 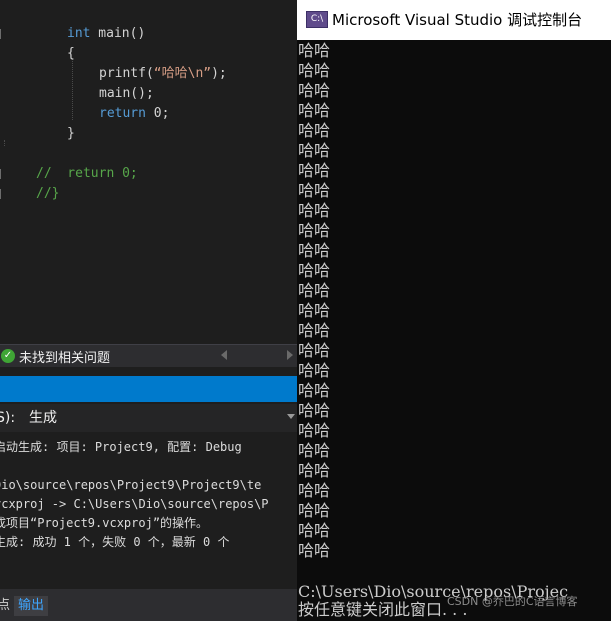 What do you see at coordinates (134, 504) in the screenshot?
I see `output-line: vcxproj -> C:\Users\Dio\source\repos\P` at bounding box center [134, 504].